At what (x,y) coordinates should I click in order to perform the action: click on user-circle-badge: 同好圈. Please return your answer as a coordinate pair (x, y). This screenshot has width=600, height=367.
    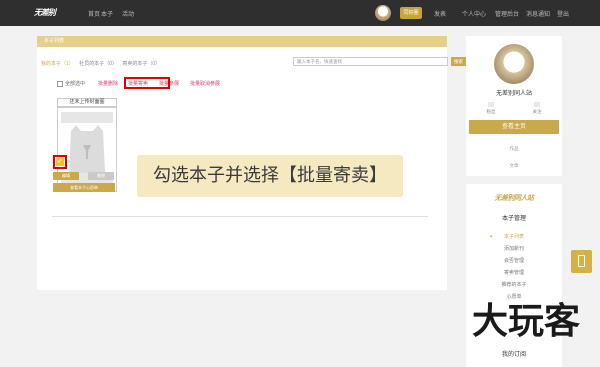
    Looking at the image, I should click on (411, 13).